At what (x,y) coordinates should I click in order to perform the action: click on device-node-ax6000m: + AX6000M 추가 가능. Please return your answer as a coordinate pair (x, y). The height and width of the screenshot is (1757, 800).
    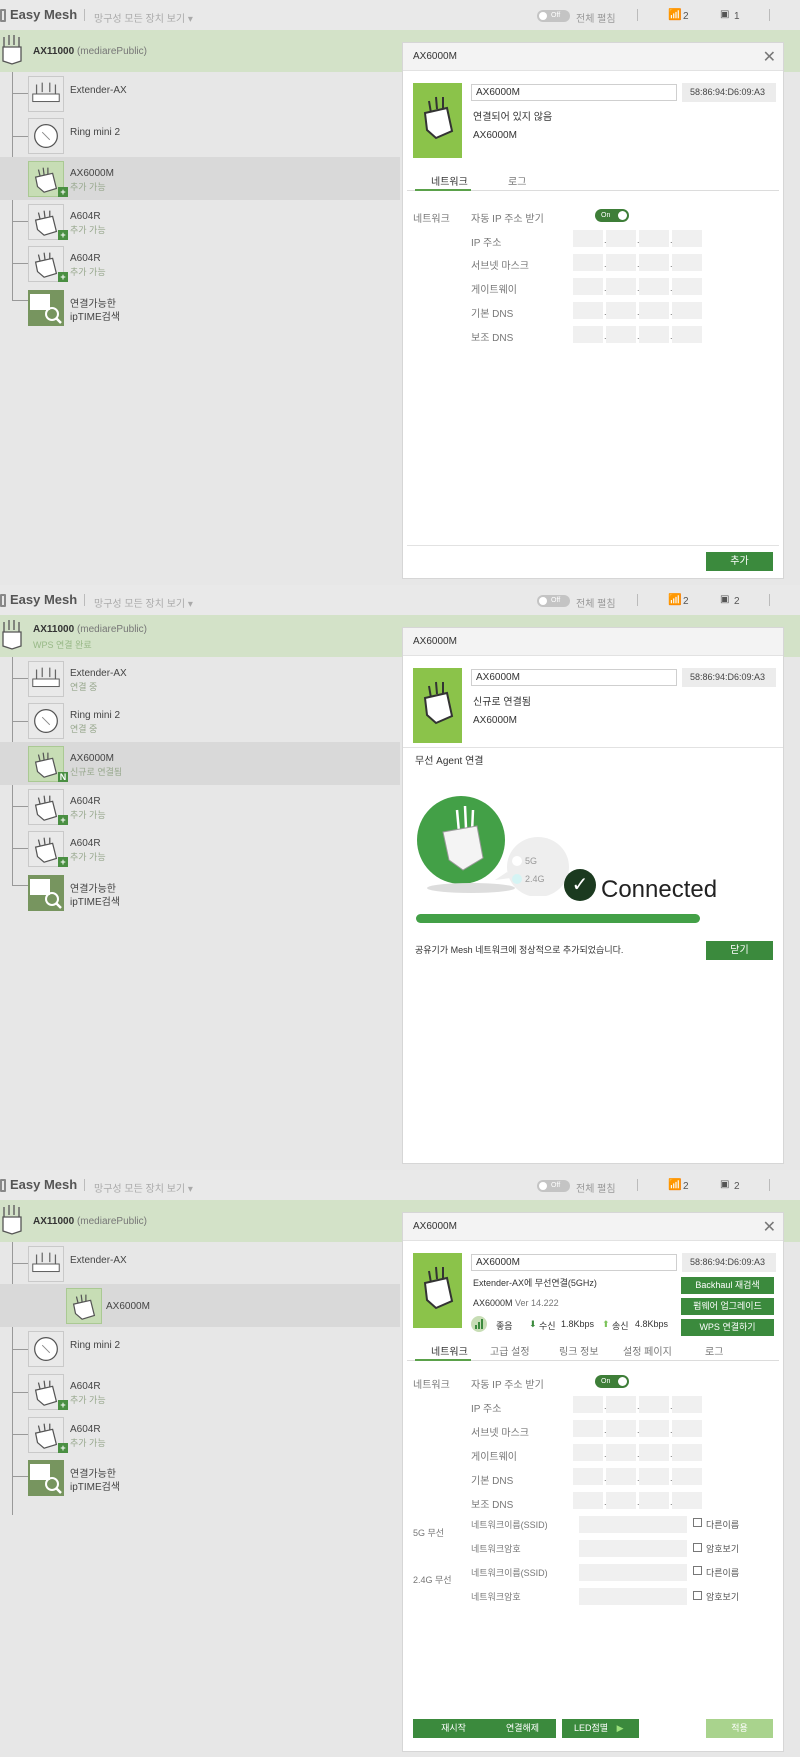
    Looking at the image, I should click on (200, 178).